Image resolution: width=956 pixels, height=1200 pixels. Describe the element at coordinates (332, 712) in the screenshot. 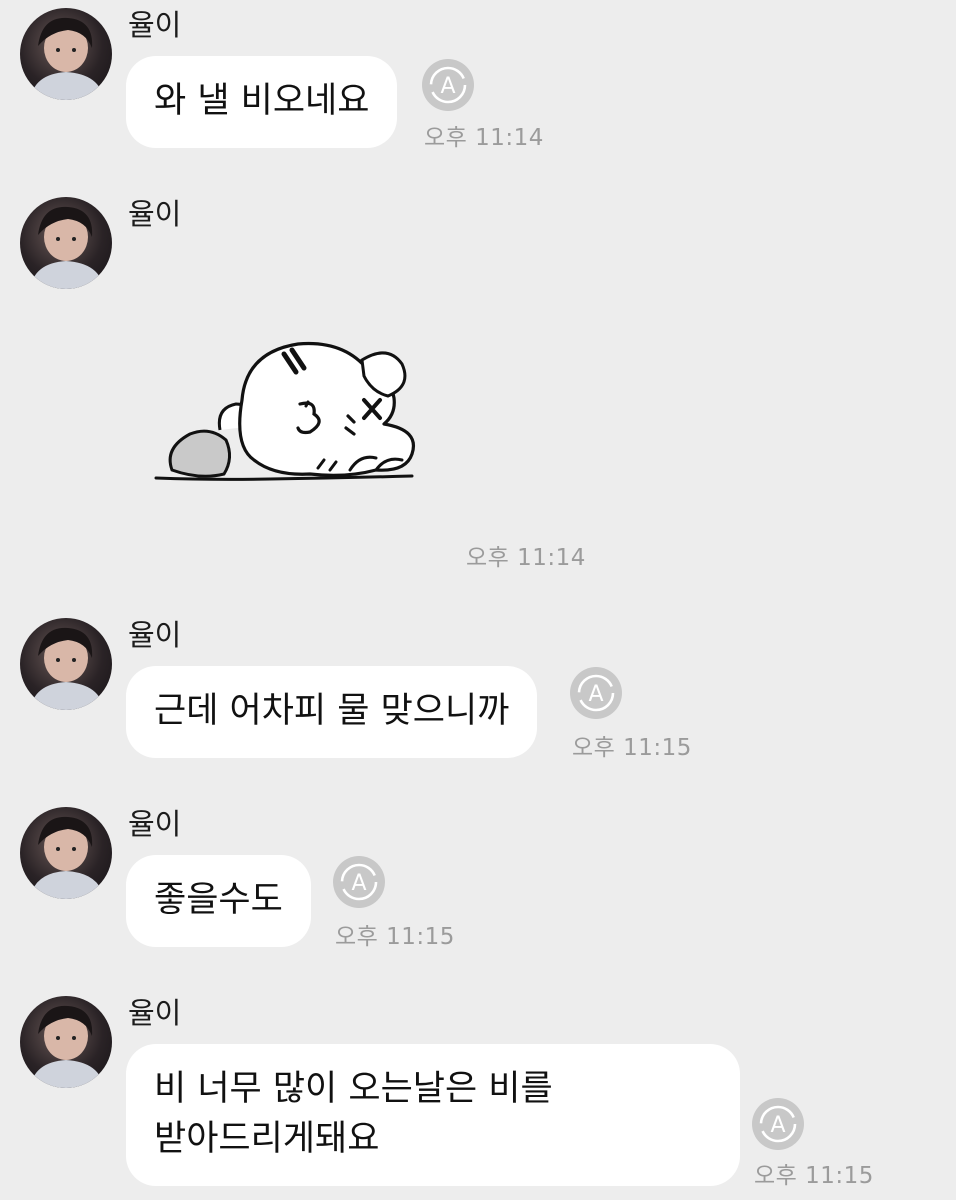

I see `message-bubble: 근데 어차피 물 맞으니까` at that location.